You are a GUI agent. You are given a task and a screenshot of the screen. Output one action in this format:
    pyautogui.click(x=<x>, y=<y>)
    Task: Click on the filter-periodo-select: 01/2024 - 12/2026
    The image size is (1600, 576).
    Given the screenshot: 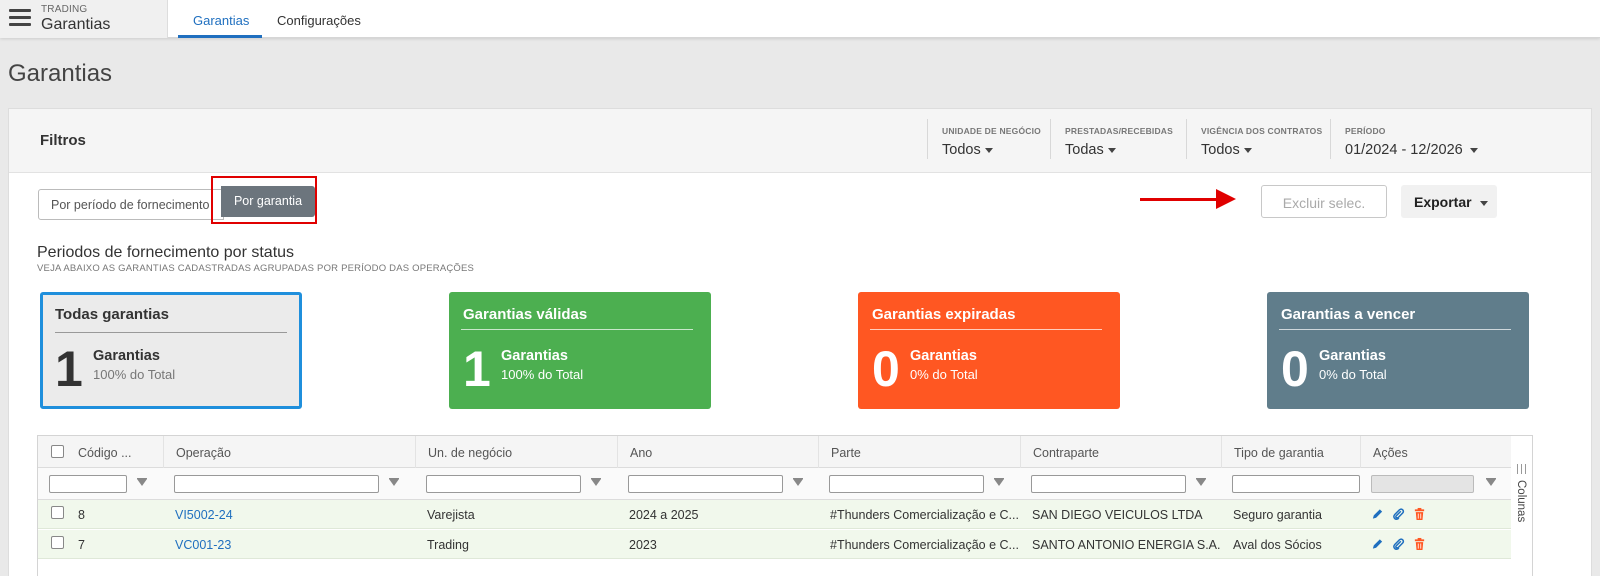 What is the action you would take?
    pyautogui.click(x=1411, y=150)
    